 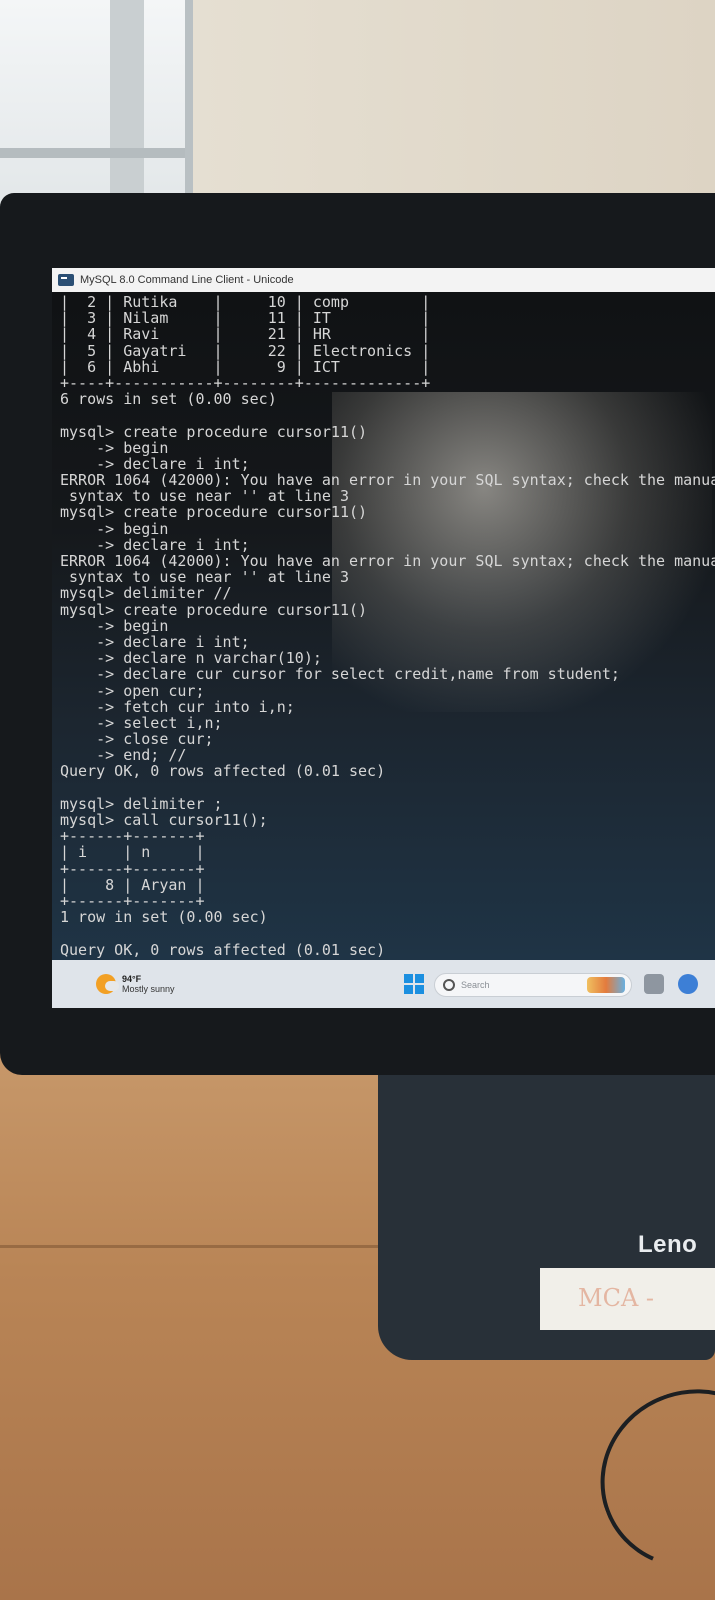 What do you see at coordinates (66, 280) in the screenshot?
I see `mysql-console-icon` at bounding box center [66, 280].